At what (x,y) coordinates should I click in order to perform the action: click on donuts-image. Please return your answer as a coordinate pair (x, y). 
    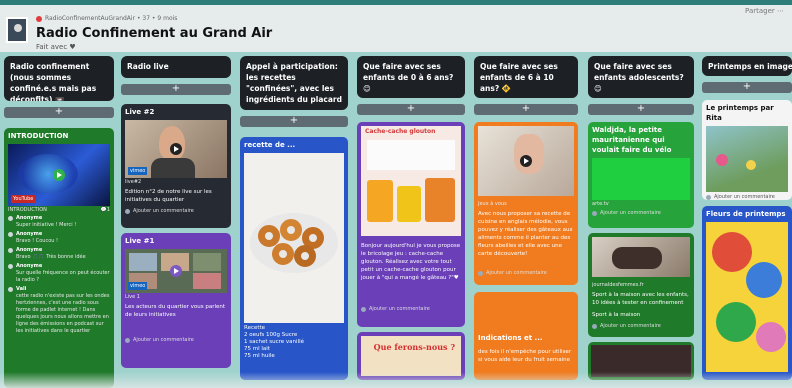
    Looking at the image, I should click on (294, 238).